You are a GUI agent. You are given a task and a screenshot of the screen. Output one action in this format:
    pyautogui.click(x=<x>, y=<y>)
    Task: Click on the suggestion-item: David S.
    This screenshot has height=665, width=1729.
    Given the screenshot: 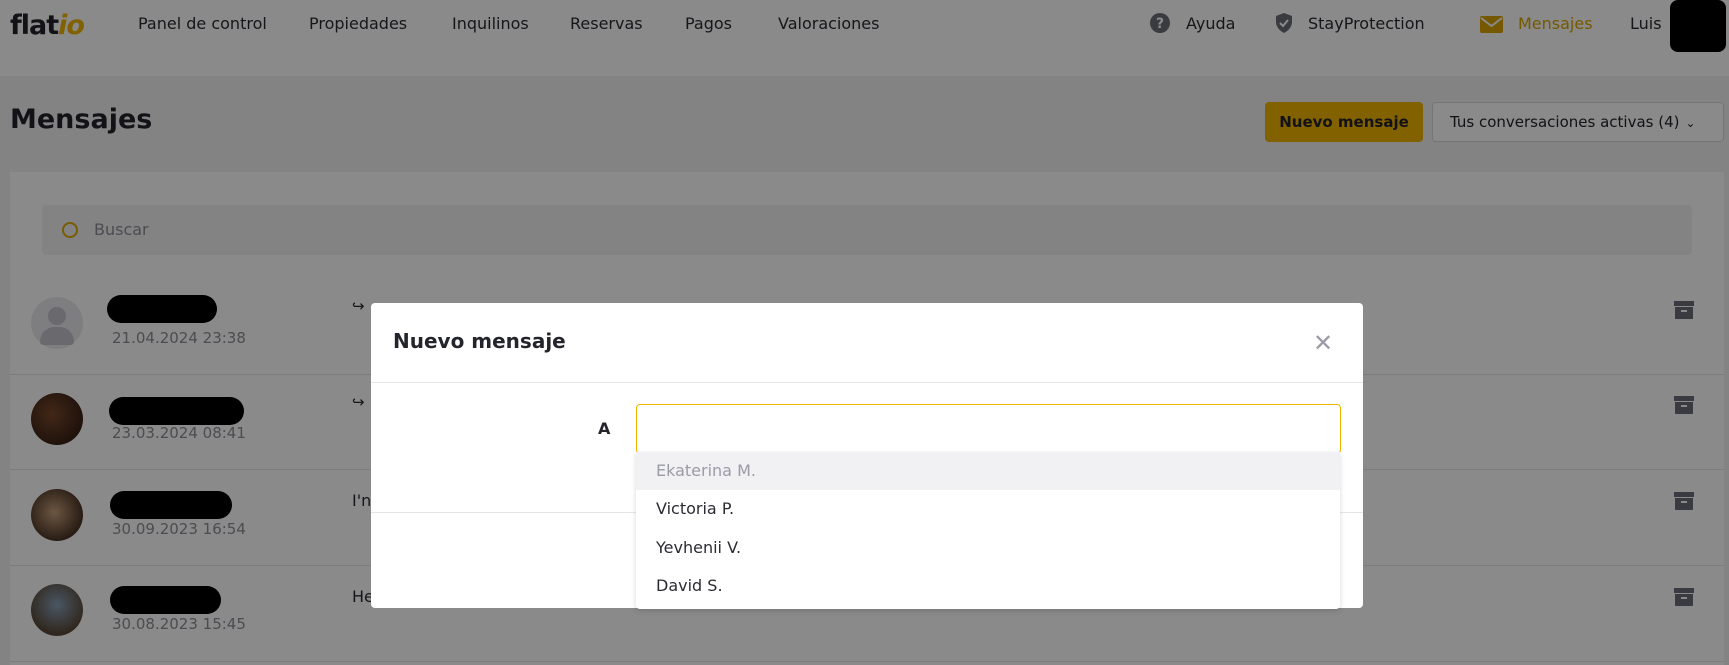 What is the action you would take?
    pyautogui.click(x=988, y=586)
    